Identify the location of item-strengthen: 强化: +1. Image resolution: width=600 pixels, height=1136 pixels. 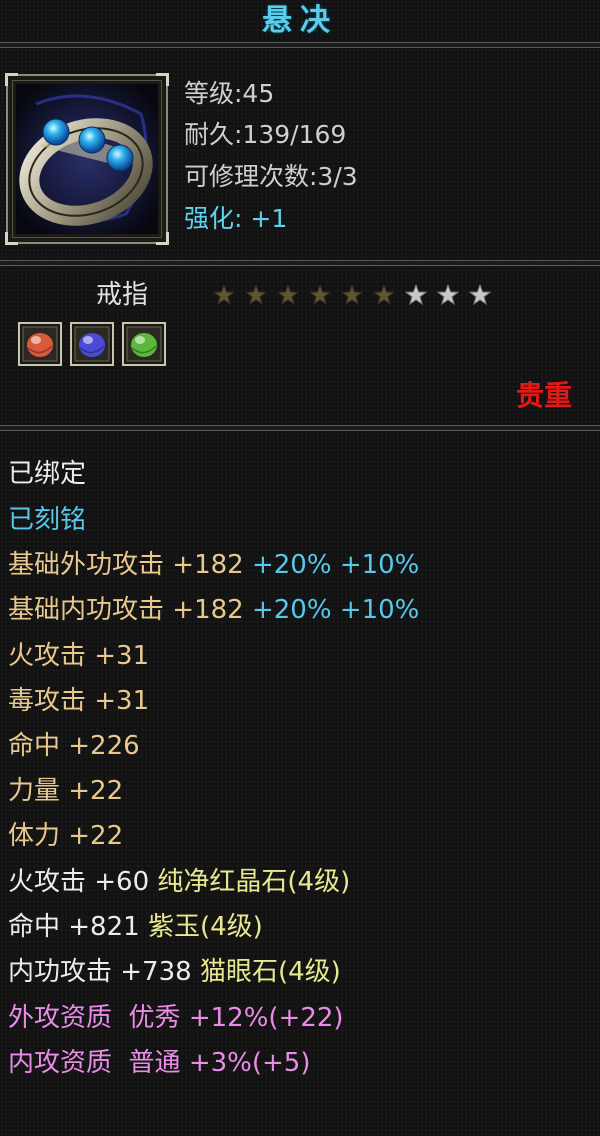
(235, 219).